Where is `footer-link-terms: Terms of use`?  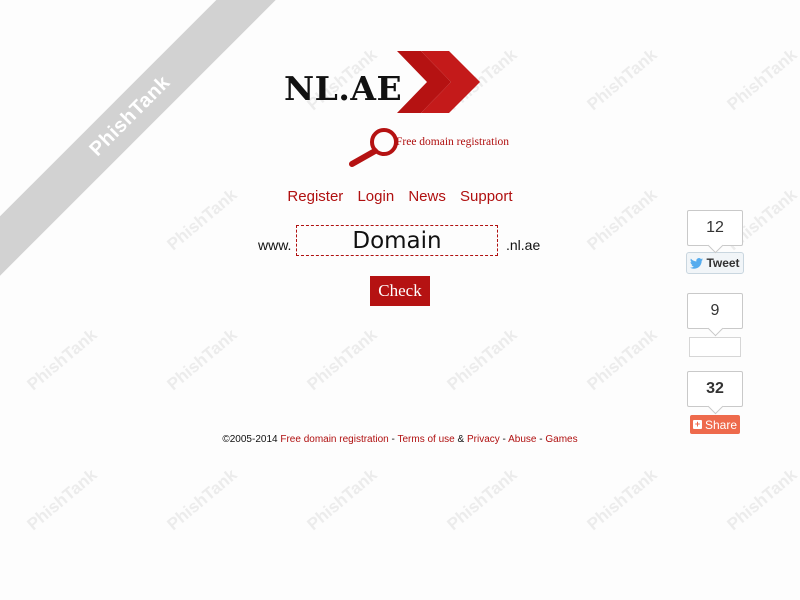
footer-link-terms: Terms of use is located at coordinates (425, 439).